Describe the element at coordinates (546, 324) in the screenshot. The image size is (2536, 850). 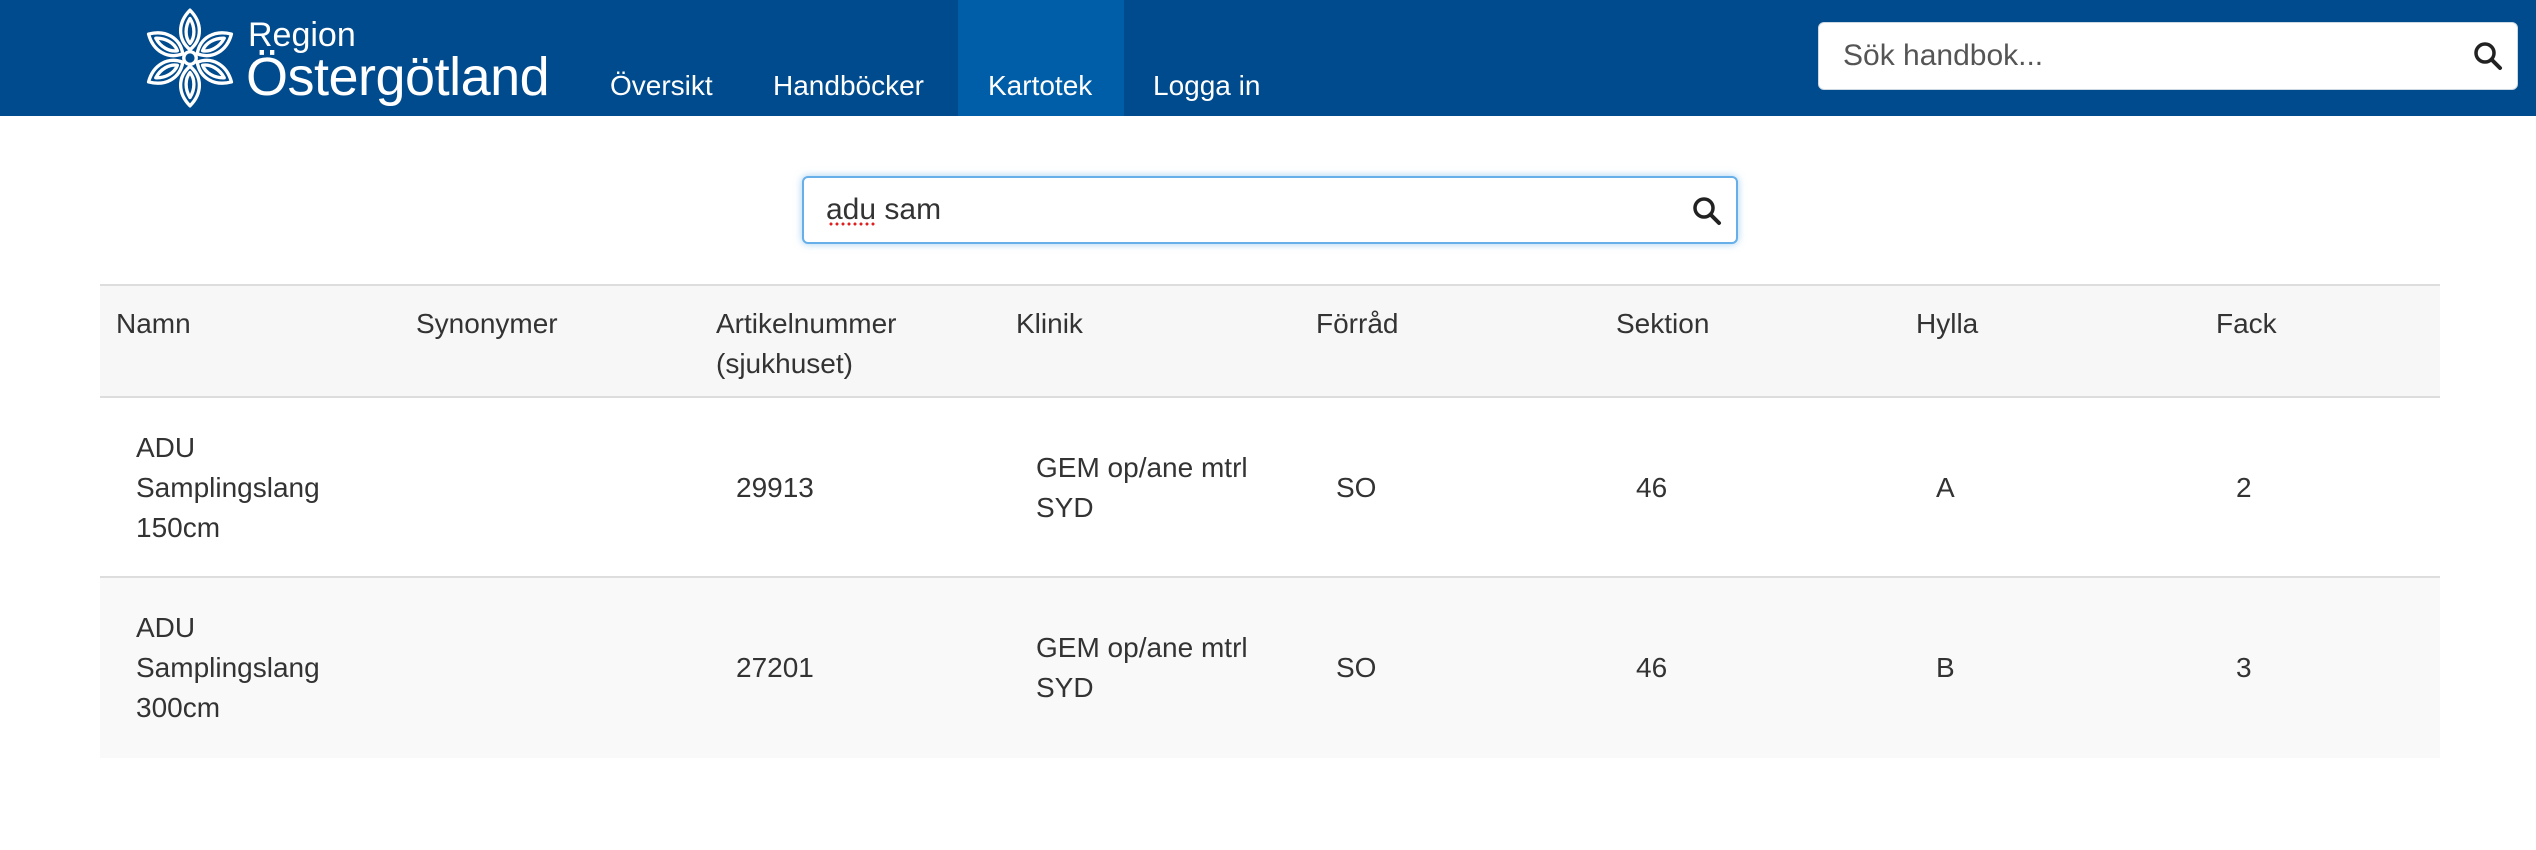
I see `column-header-synonymer: Synonymer` at that location.